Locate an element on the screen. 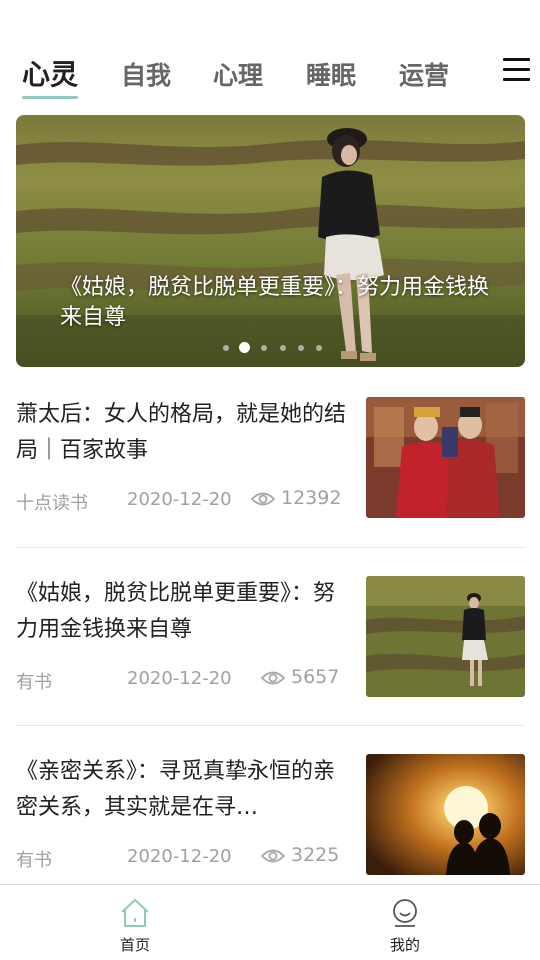 The width and height of the screenshot is (540, 960). tab-xinli: 心理 is located at coordinates (238, 74).